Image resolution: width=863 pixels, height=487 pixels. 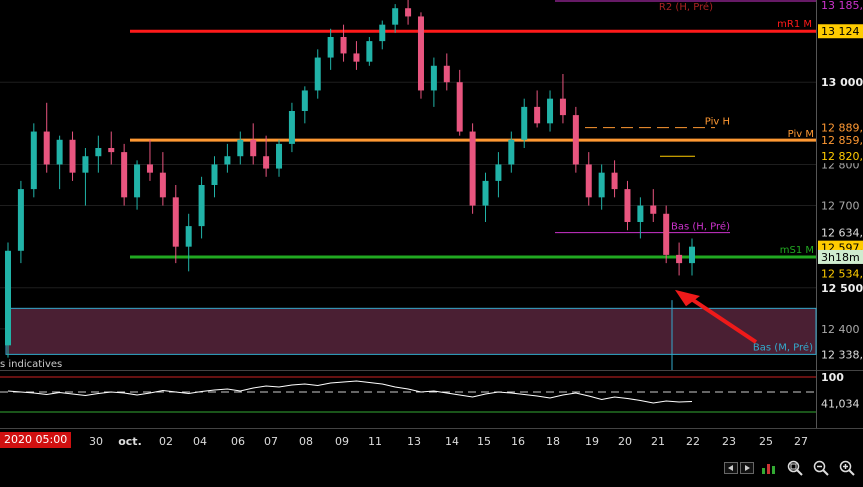 I want to click on support-zone-rect, so click(x=411, y=331).